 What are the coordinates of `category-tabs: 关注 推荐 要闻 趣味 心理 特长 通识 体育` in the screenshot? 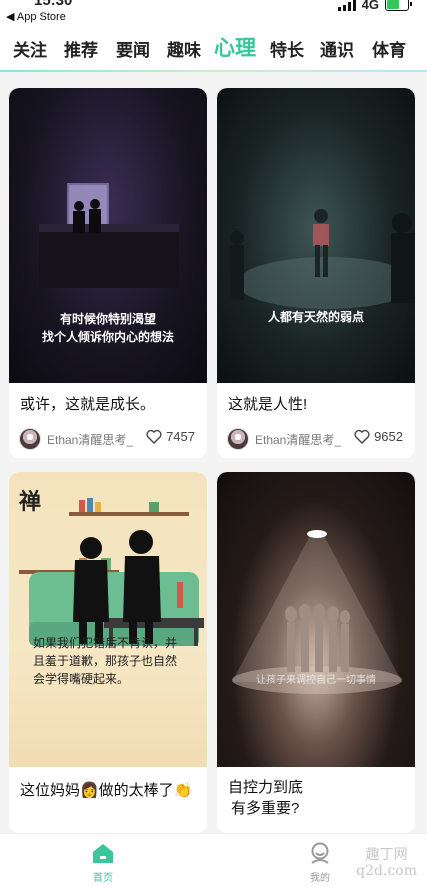 It's located at (213, 48).